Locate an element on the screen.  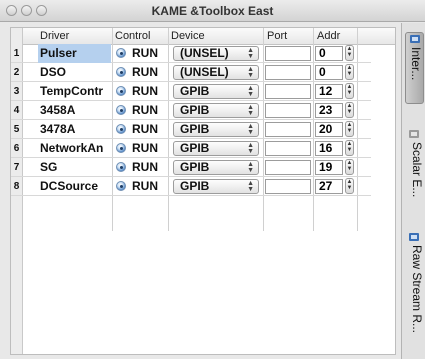
scalar-icon is located at coordinates (414, 134).